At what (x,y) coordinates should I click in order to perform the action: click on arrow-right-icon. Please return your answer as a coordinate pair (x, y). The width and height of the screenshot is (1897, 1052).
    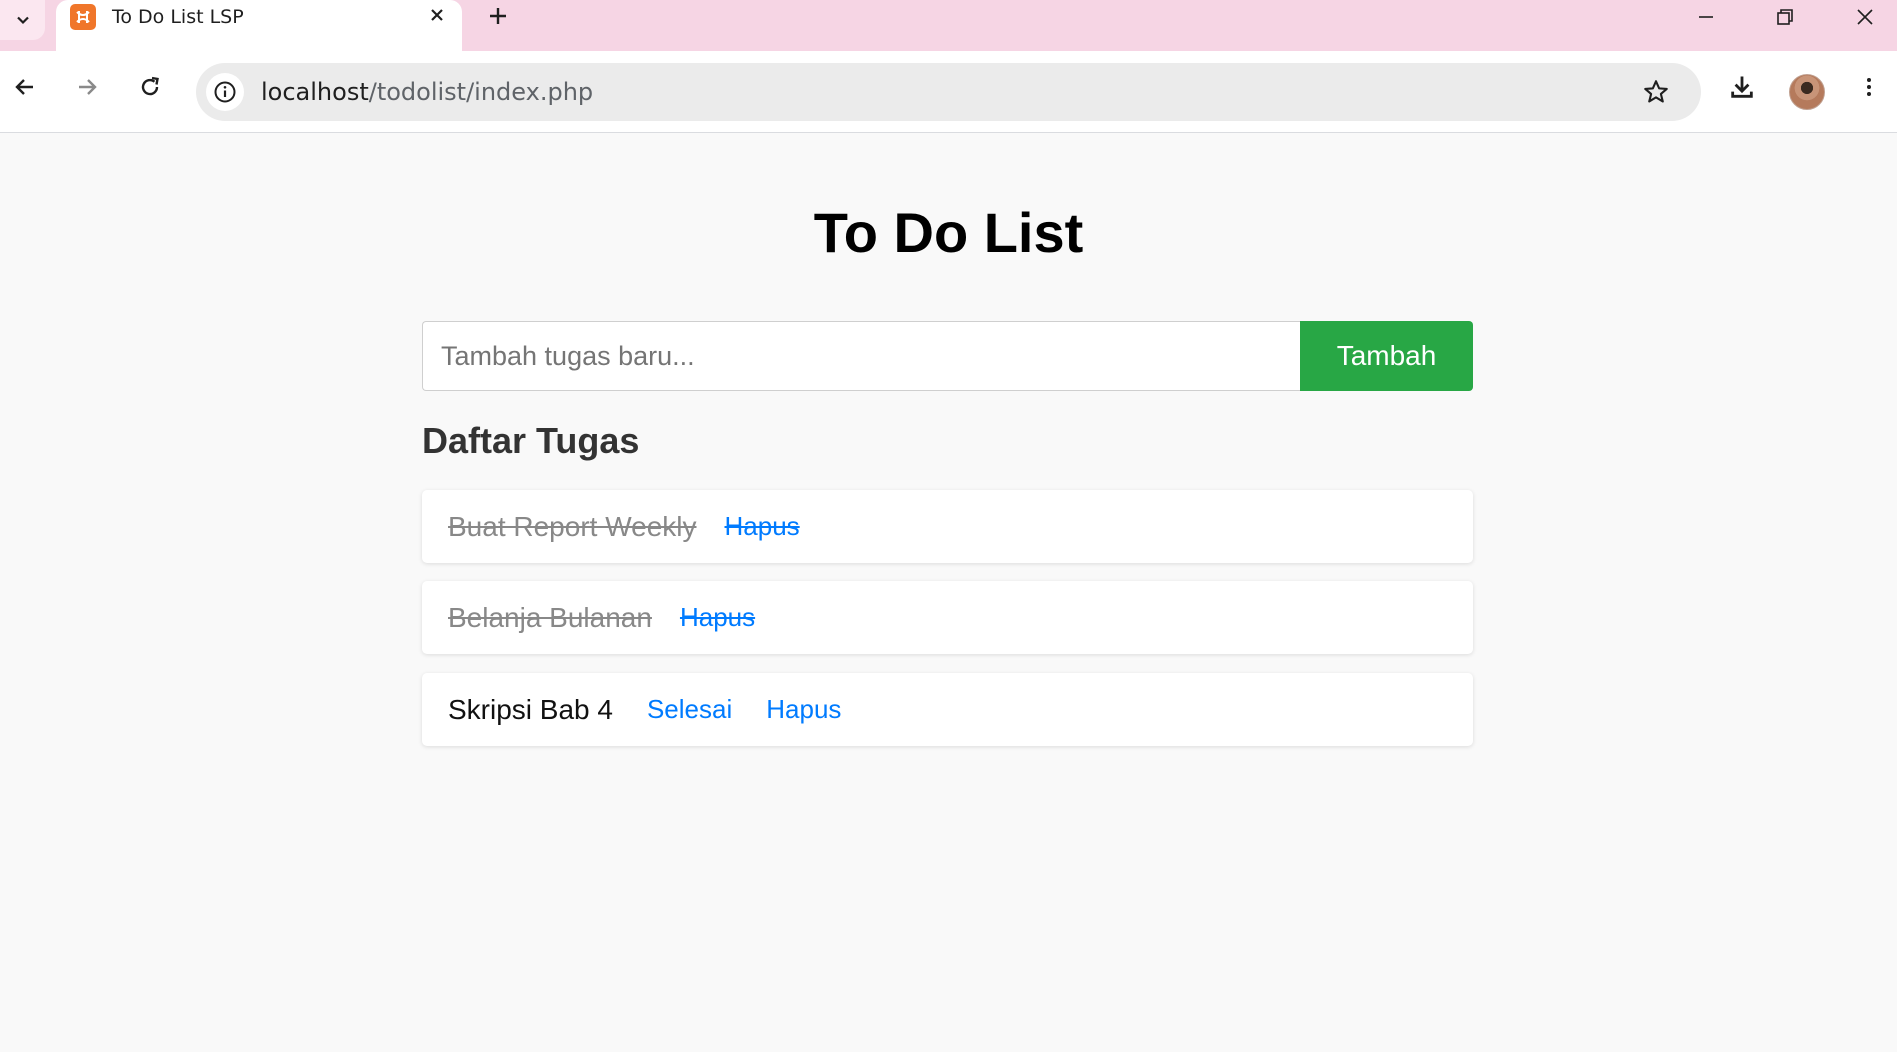
    Looking at the image, I should click on (88, 87).